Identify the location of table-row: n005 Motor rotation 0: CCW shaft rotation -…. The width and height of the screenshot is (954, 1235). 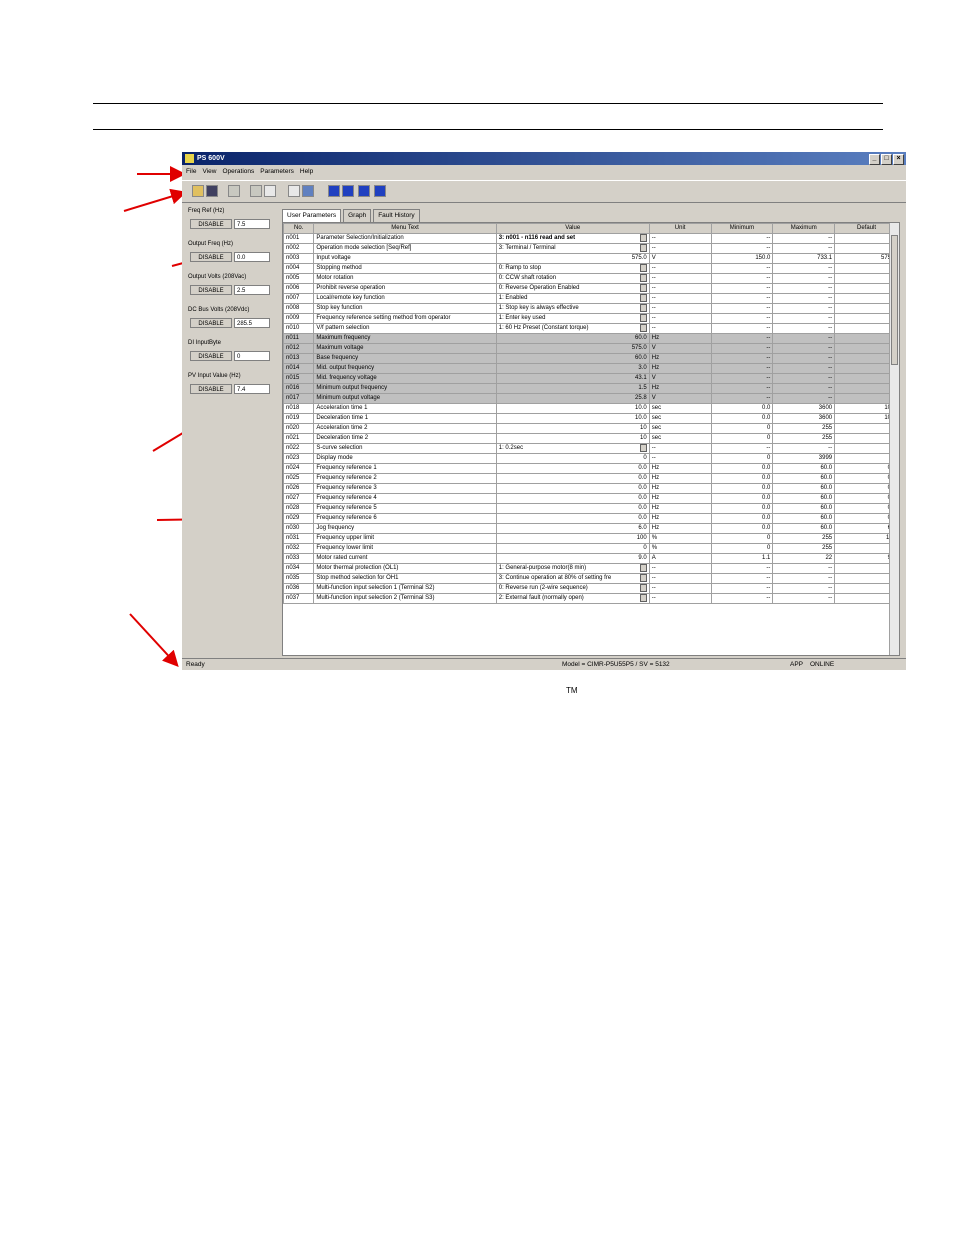
(591, 278).